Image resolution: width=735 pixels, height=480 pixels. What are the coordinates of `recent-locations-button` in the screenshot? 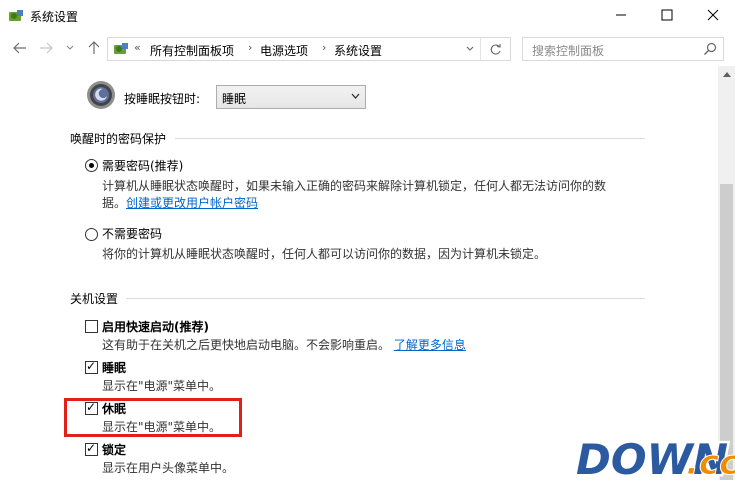 It's located at (70, 48).